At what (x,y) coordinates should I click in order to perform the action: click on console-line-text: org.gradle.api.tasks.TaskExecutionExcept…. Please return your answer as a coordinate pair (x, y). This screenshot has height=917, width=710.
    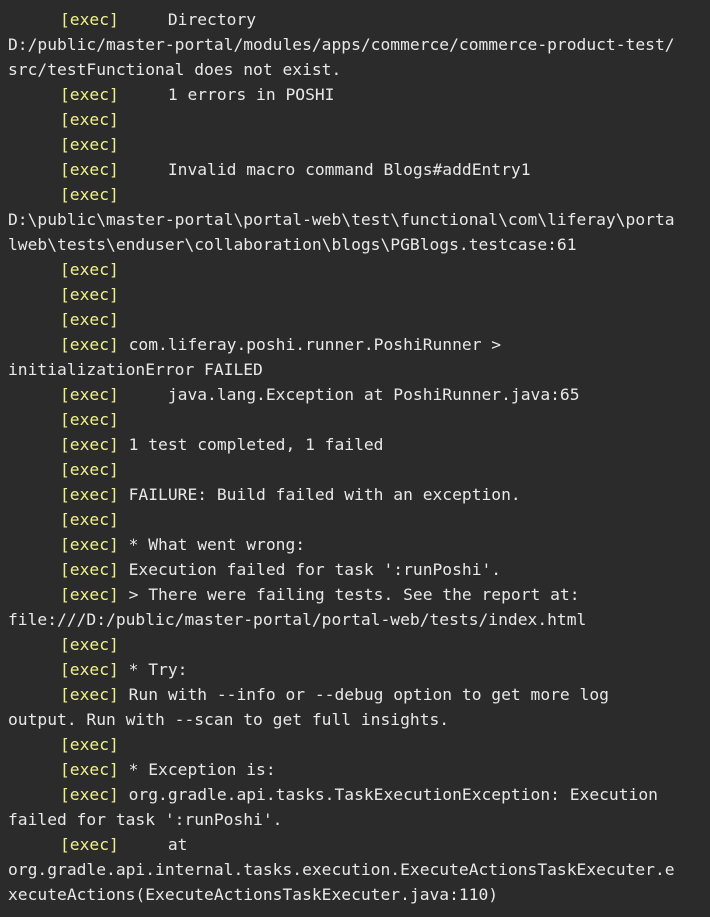
    Looking at the image, I should click on (388, 794).